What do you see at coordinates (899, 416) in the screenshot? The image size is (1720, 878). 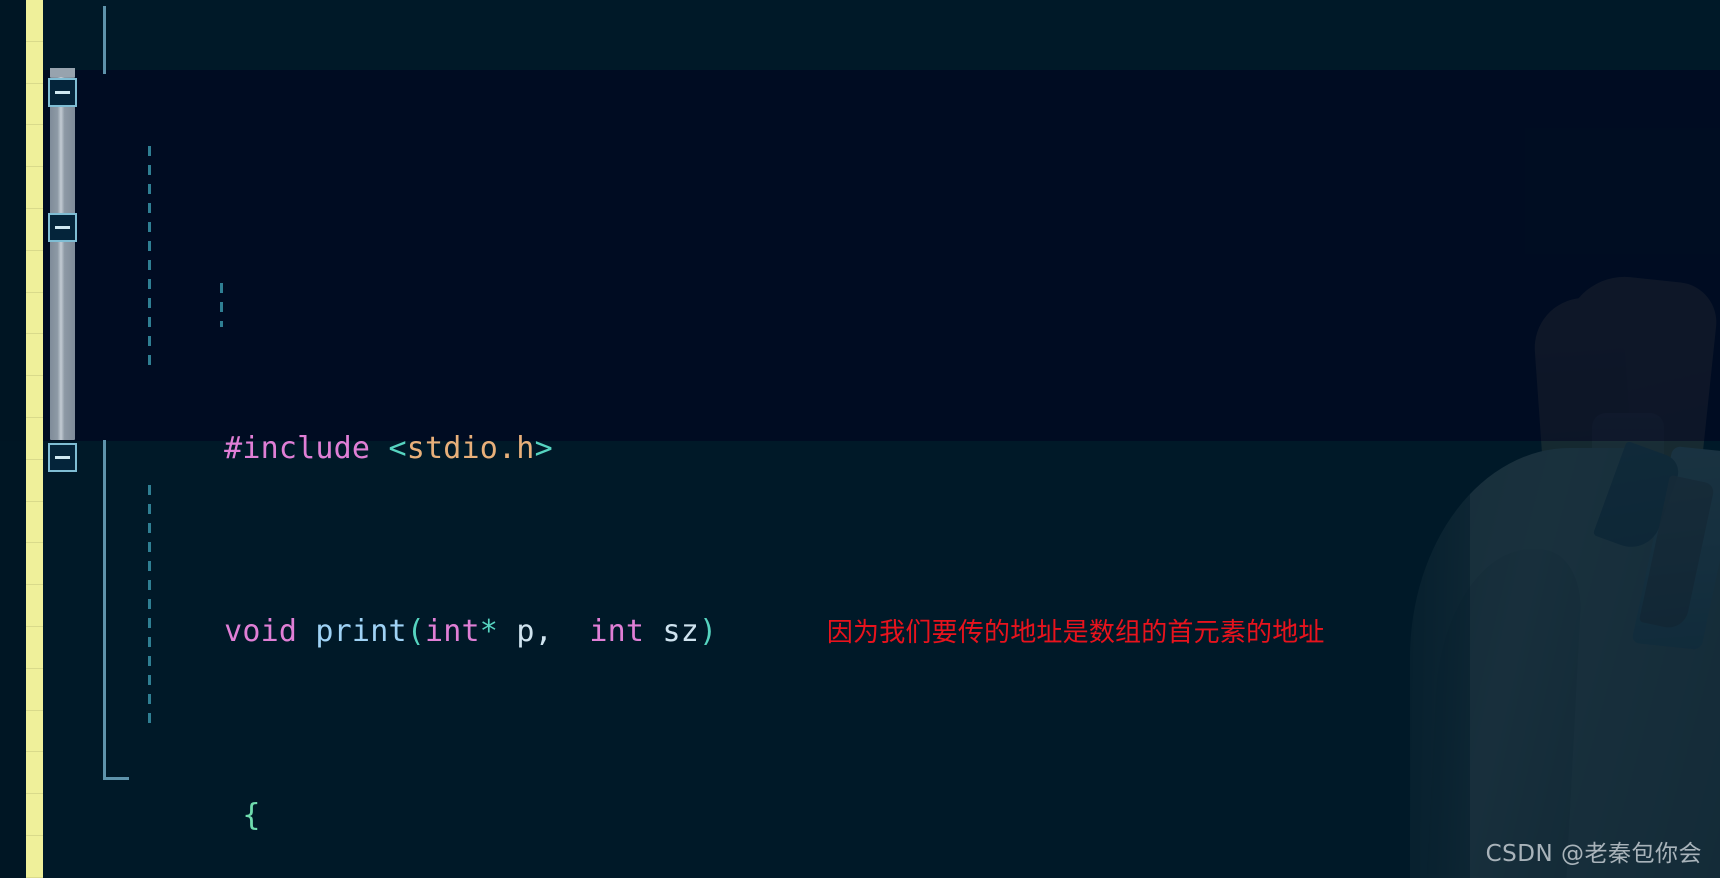 I see `code-line-1: #include <stdio.h>` at bounding box center [899, 416].